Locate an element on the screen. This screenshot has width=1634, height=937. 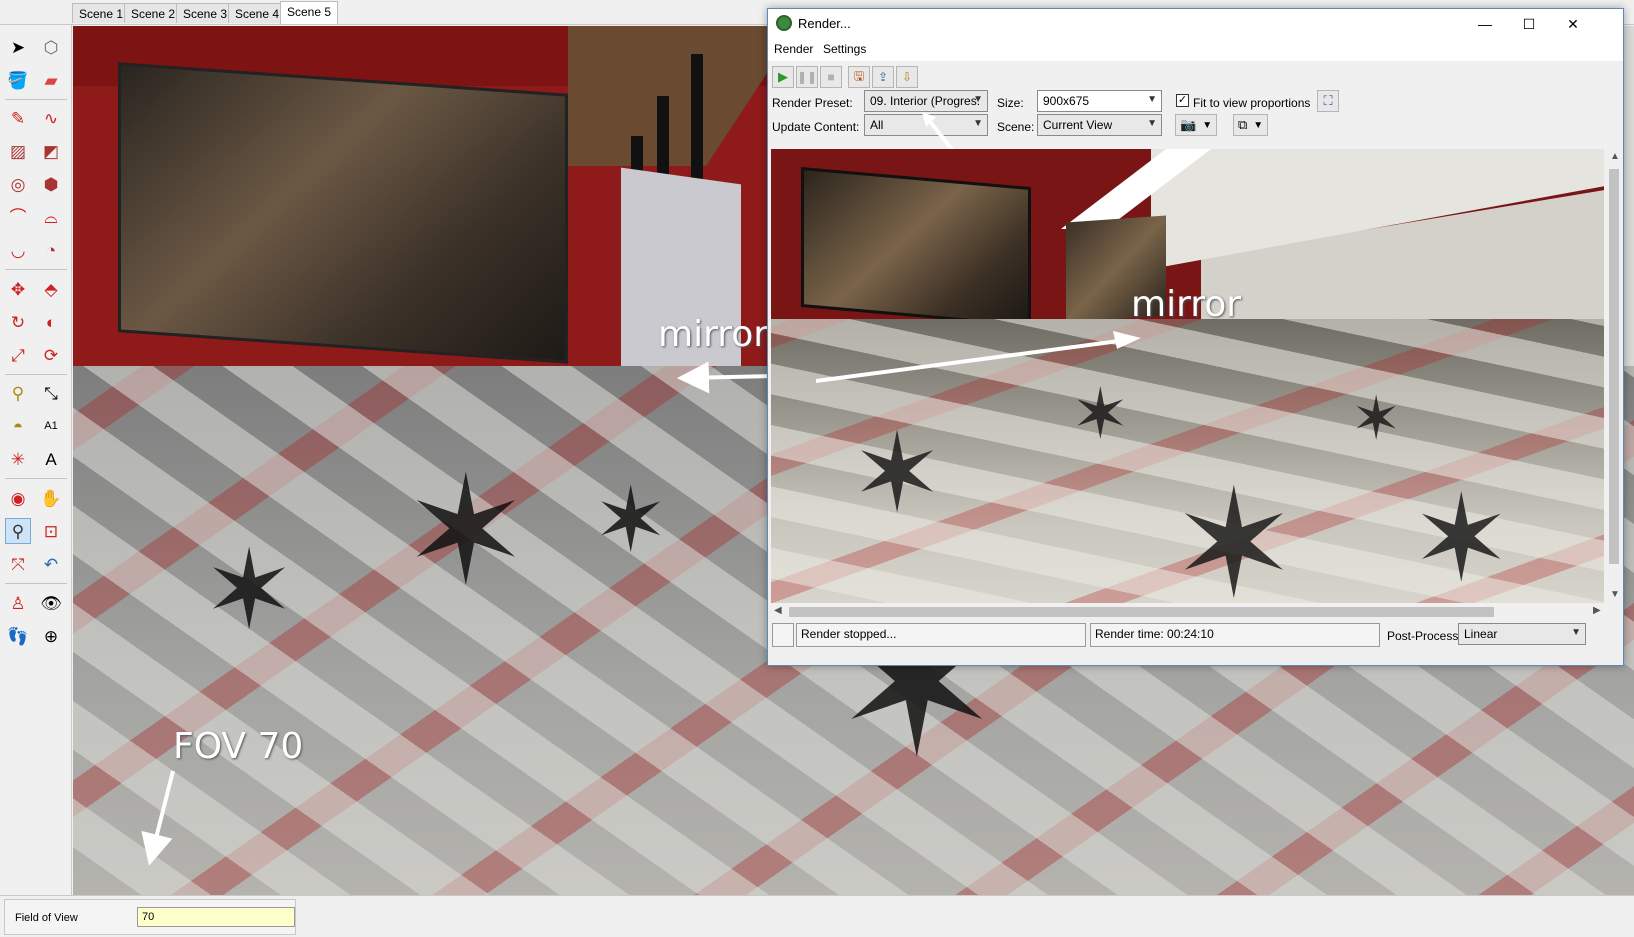
freehand-icon: ∿ is located at coordinates (51, 118).